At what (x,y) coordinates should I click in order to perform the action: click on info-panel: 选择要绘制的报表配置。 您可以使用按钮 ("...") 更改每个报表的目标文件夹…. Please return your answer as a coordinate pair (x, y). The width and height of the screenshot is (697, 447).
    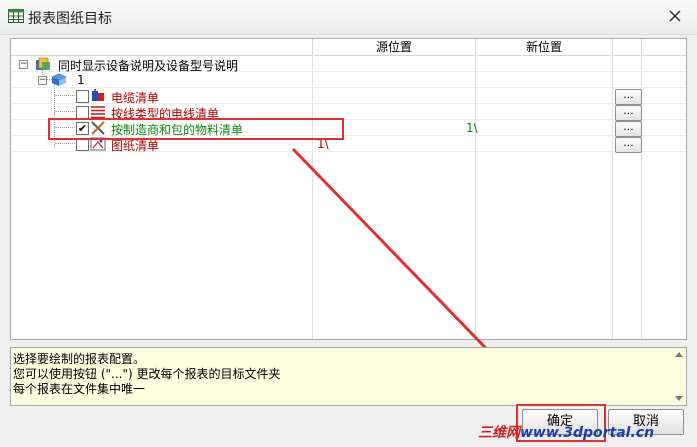
    Looking at the image, I should click on (348, 376).